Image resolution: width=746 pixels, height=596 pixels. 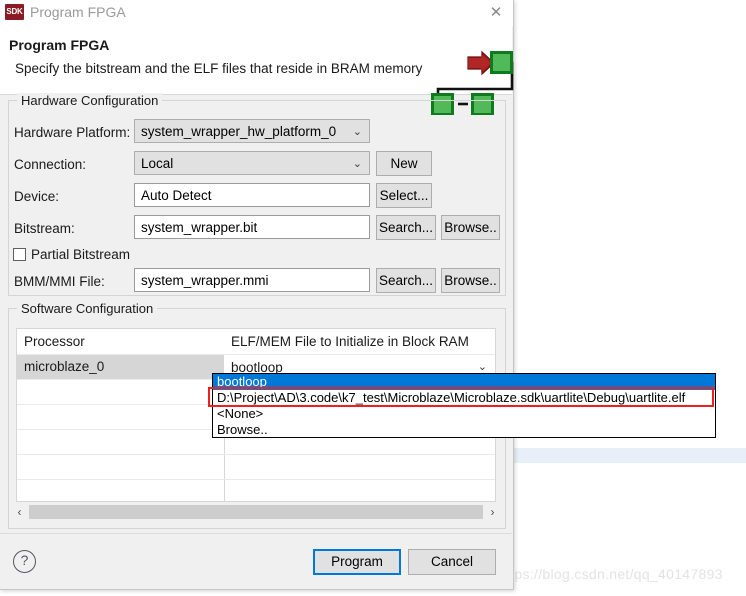 I want to click on cell-processor: microblaze_0, so click(x=120, y=367).